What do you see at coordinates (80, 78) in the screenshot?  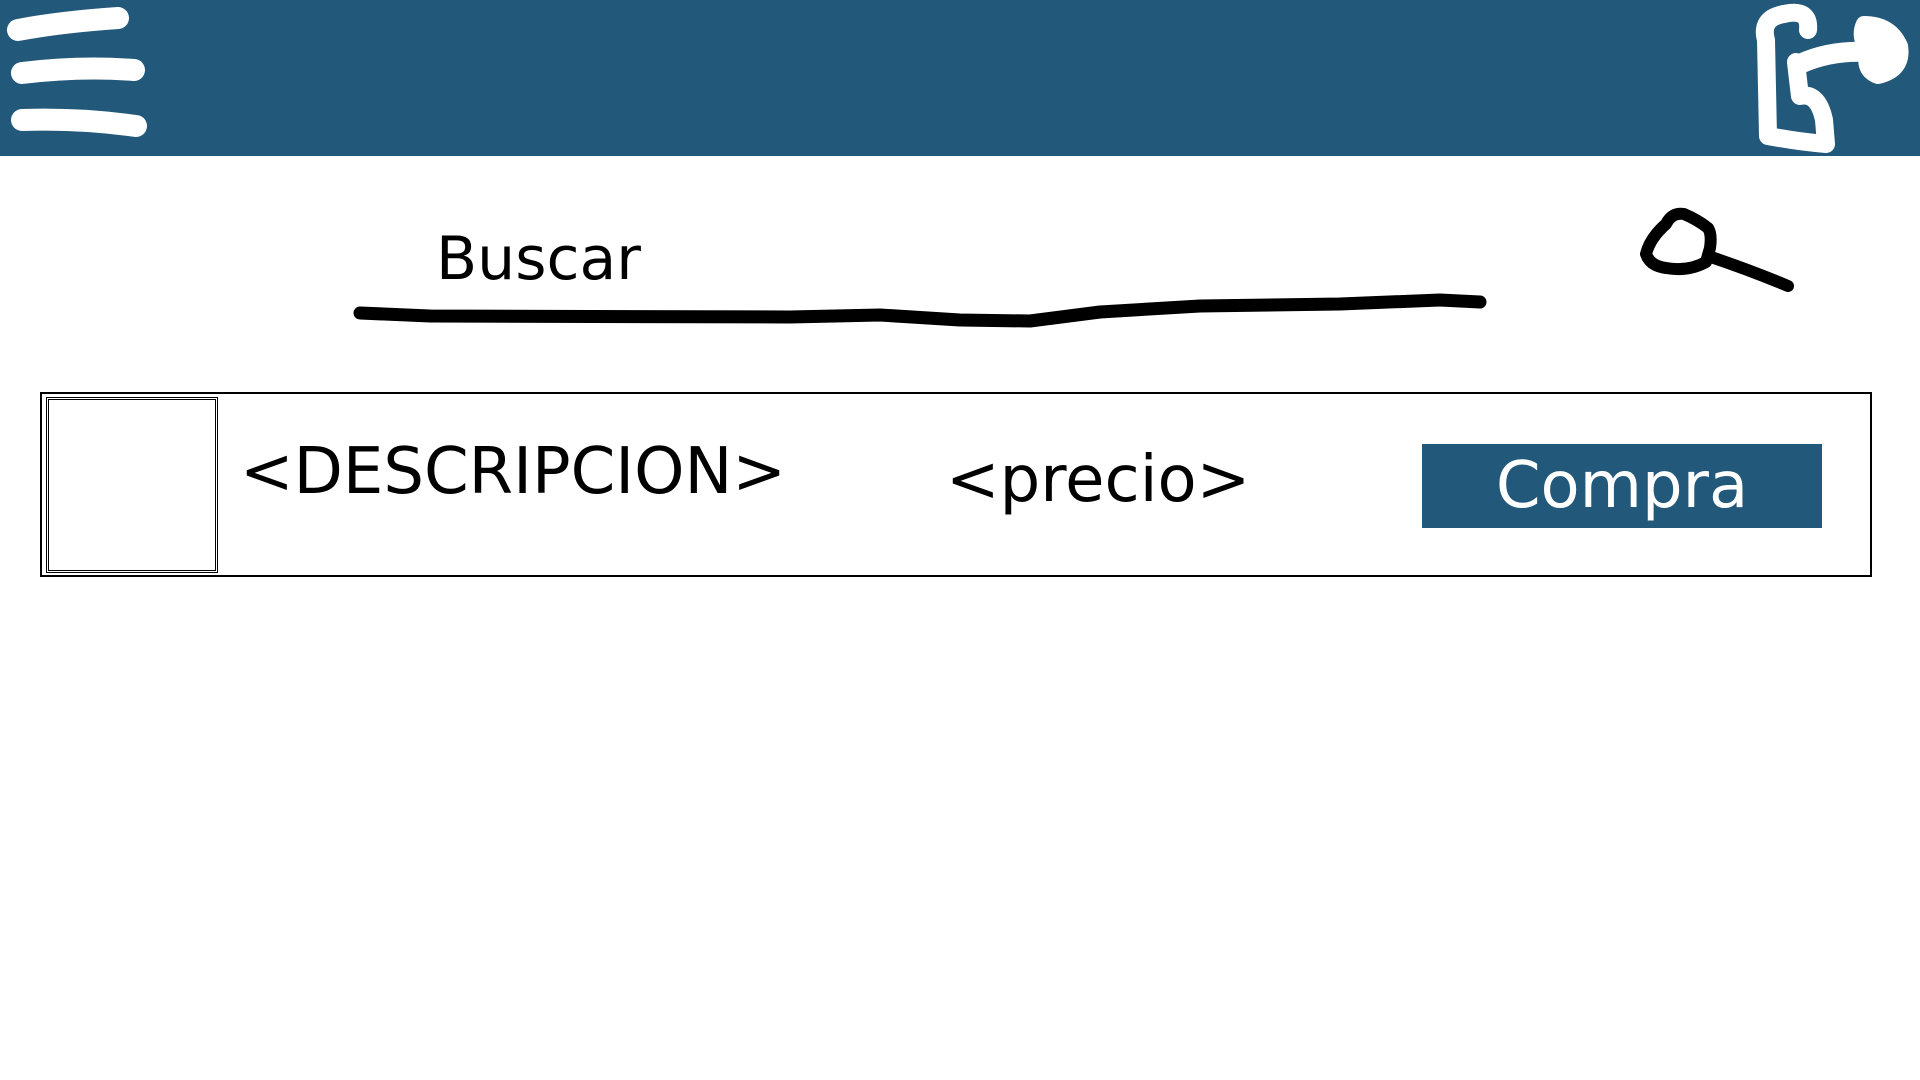 I see `hamburger-menu-icon` at bounding box center [80, 78].